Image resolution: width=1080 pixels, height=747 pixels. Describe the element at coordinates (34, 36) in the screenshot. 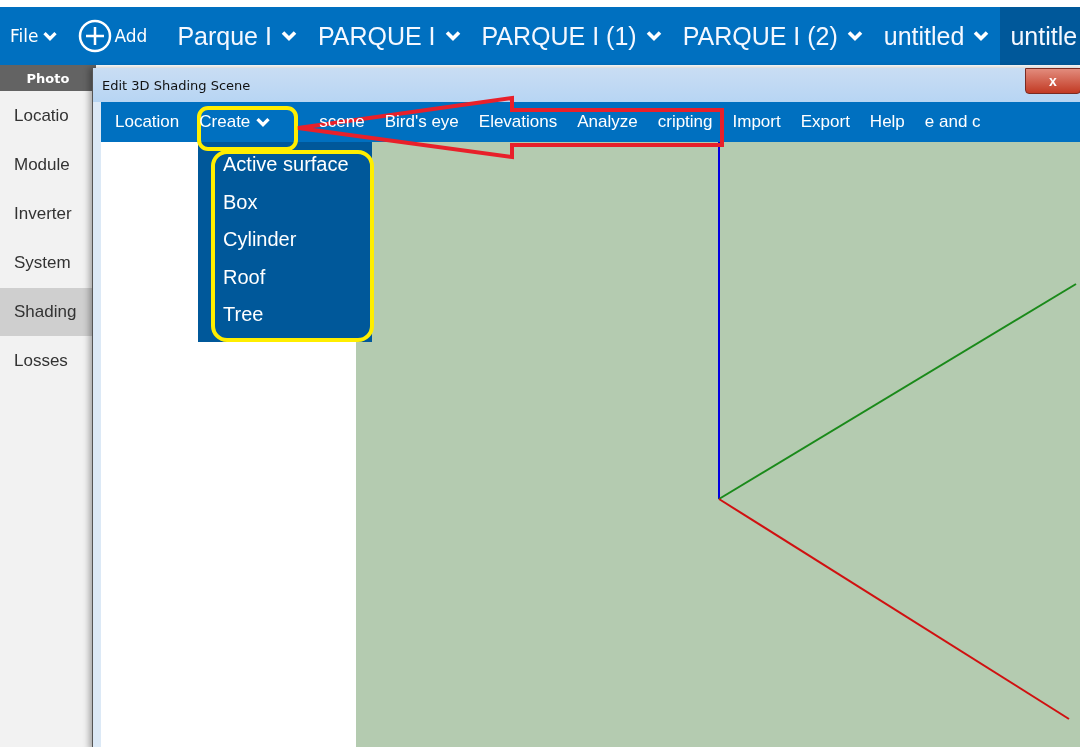

I see `file-menu: File` at that location.